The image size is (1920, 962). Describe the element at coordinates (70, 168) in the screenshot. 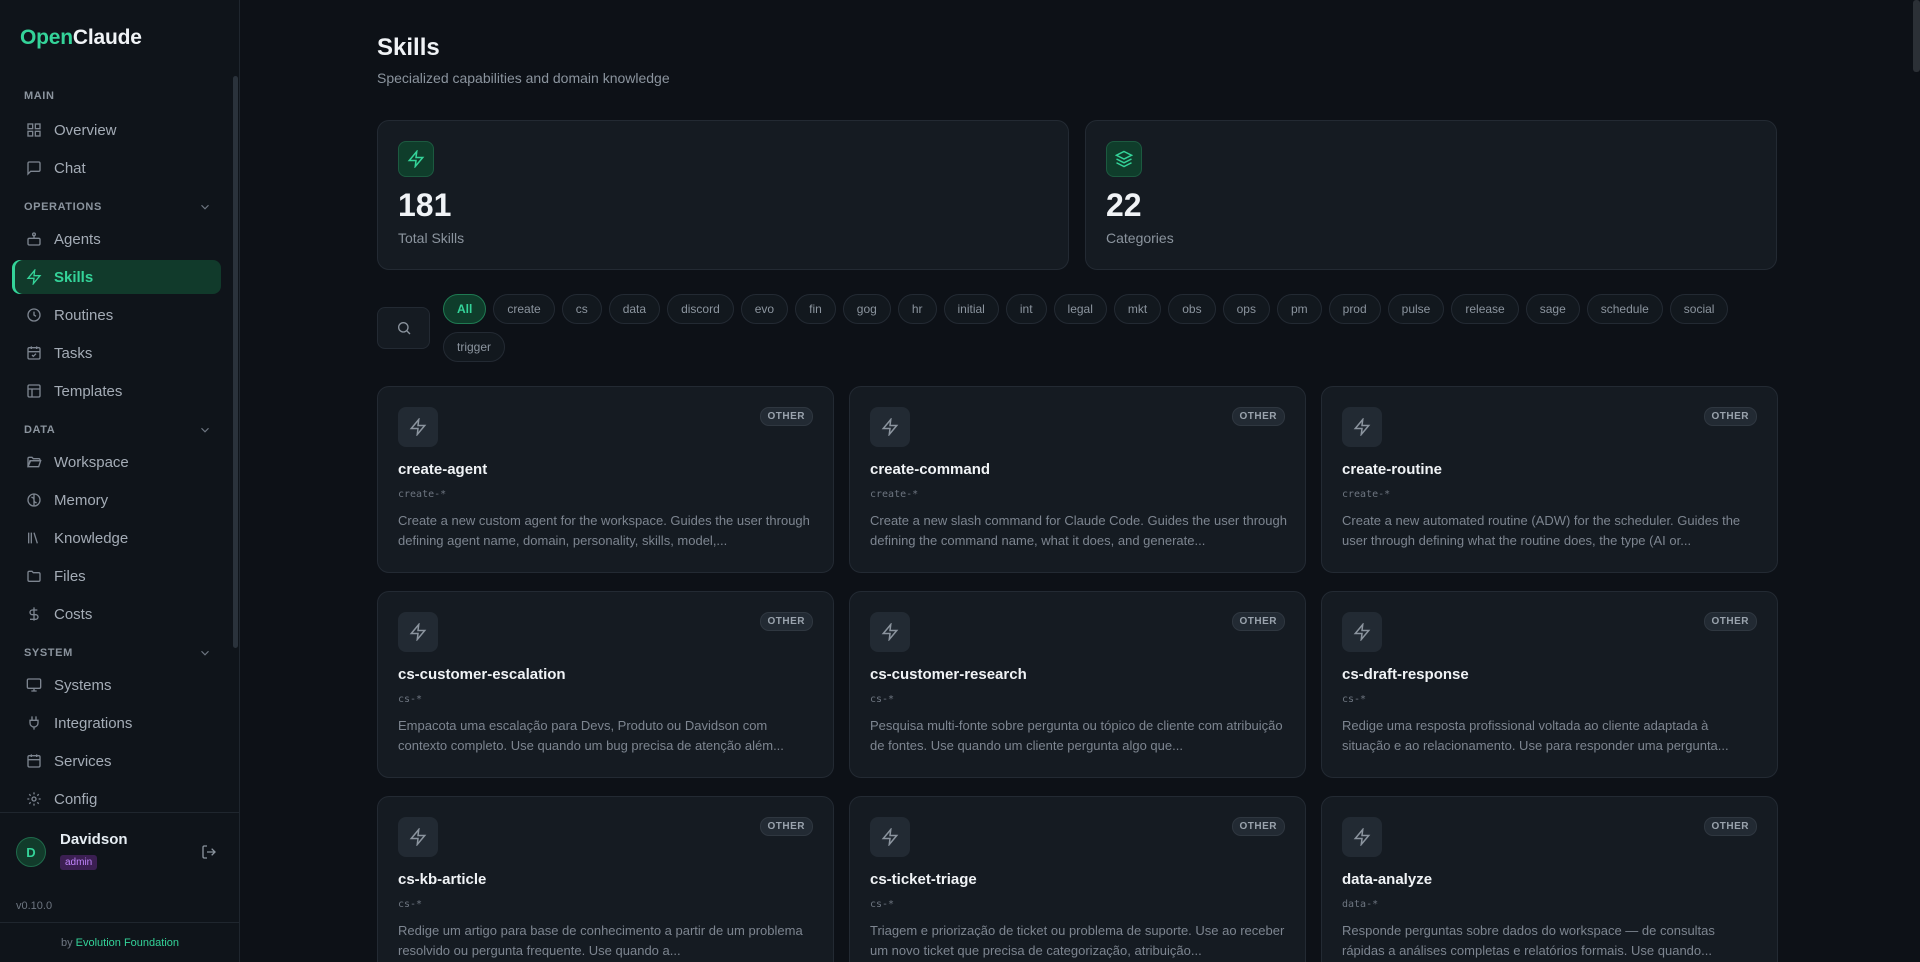

I see `sidebar-item-label: Chat` at that location.